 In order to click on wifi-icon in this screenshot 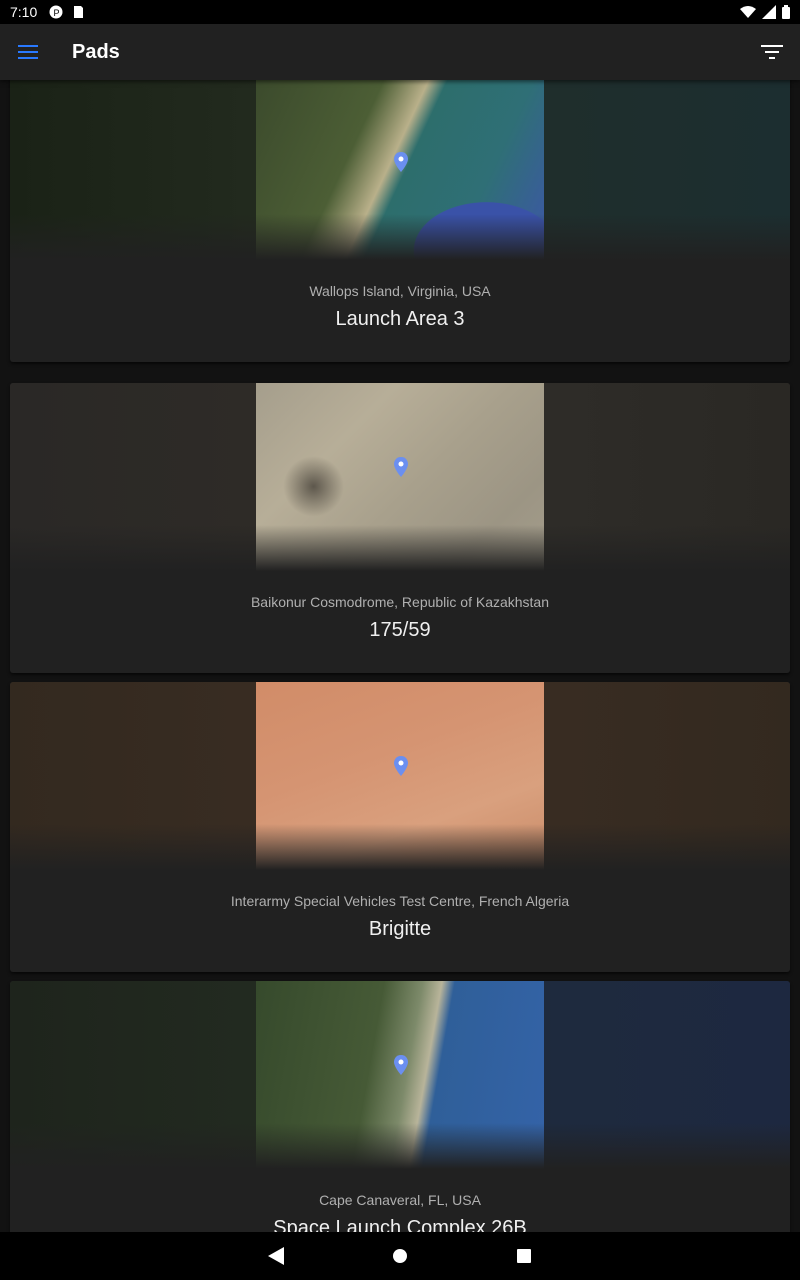, I will do `click(748, 12)`.